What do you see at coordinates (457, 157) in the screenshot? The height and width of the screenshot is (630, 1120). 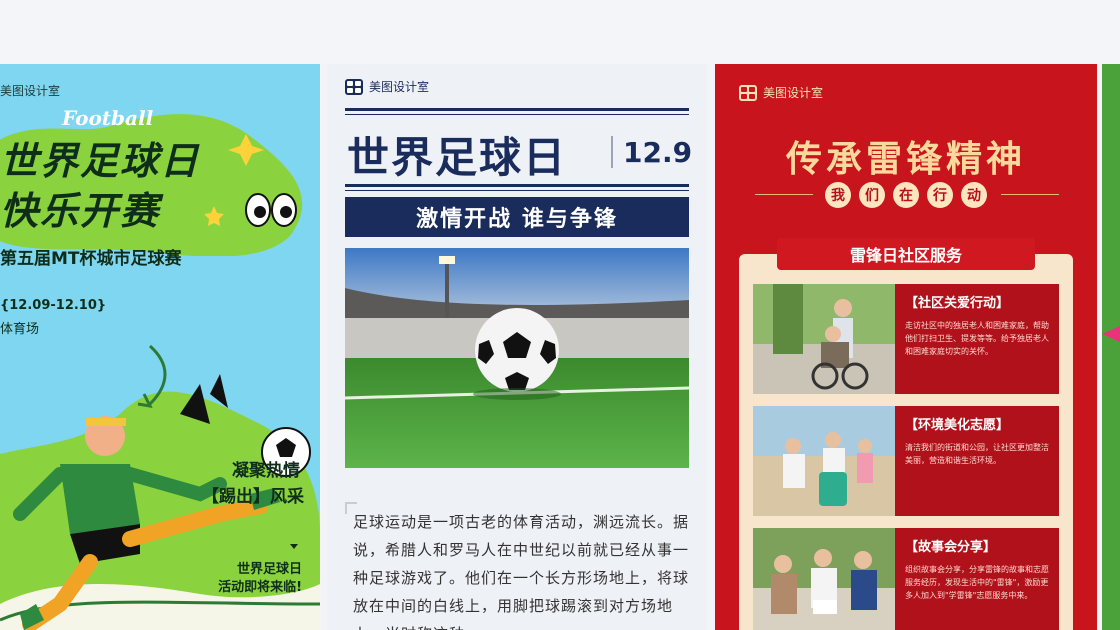 I see `page-title: 世界足球日` at bounding box center [457, 157].